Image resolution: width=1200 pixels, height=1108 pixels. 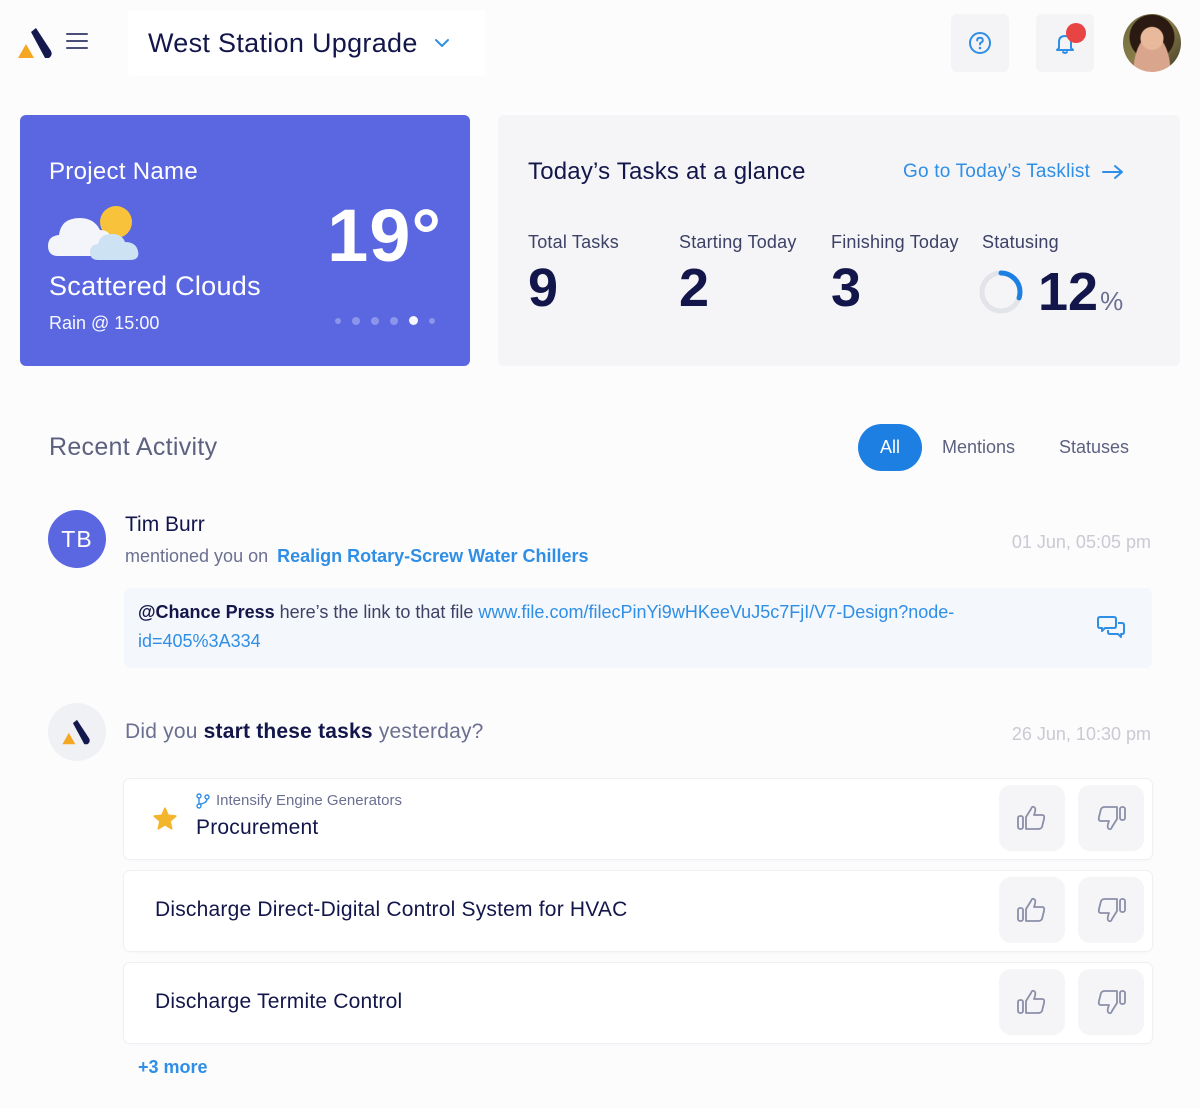 What do you see at coordinates (384, 235) in the screenshot?
I see `temperature: 19°` at bounding box center [384, 235].